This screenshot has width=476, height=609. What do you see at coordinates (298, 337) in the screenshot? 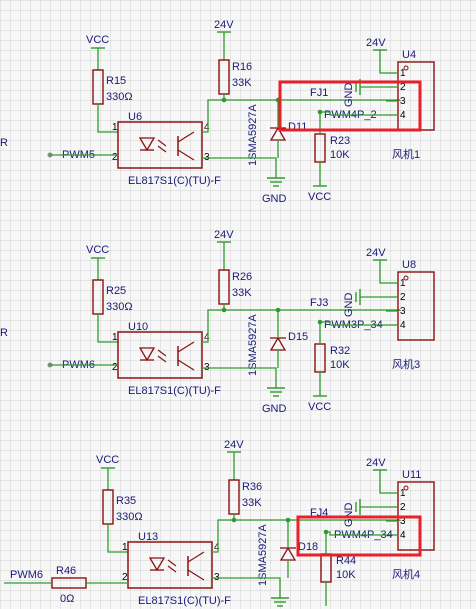
I see `diode-ref: D15` at bounding box center [298, 337].